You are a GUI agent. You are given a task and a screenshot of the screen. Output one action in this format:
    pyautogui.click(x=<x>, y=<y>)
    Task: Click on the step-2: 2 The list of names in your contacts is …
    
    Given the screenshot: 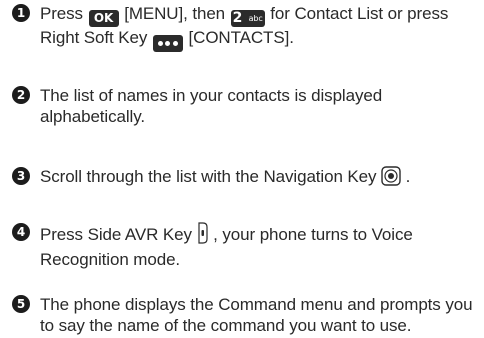 What is the action you would take?
    pyautogui.click(x=246, y=106)
    